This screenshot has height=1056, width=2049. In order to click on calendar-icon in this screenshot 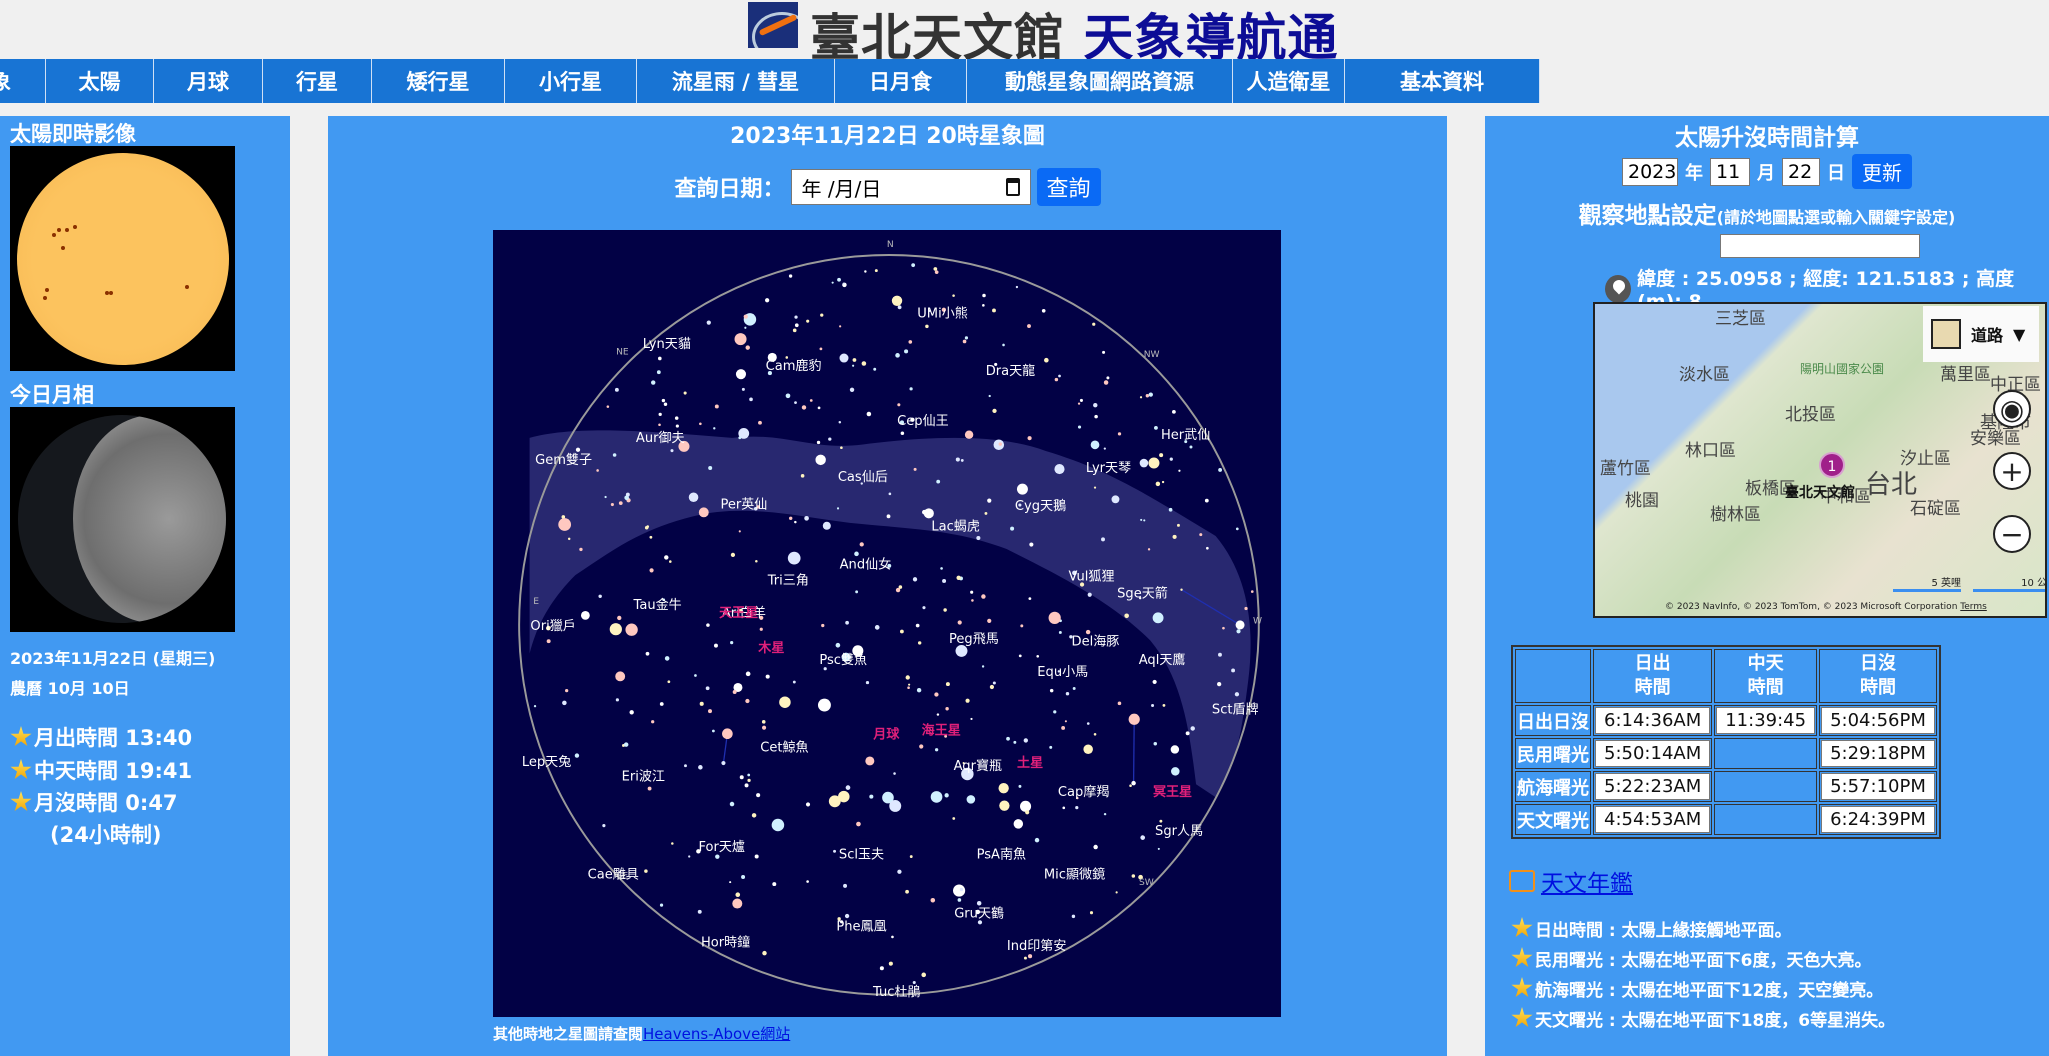, I will do `click(1012, 187)`.